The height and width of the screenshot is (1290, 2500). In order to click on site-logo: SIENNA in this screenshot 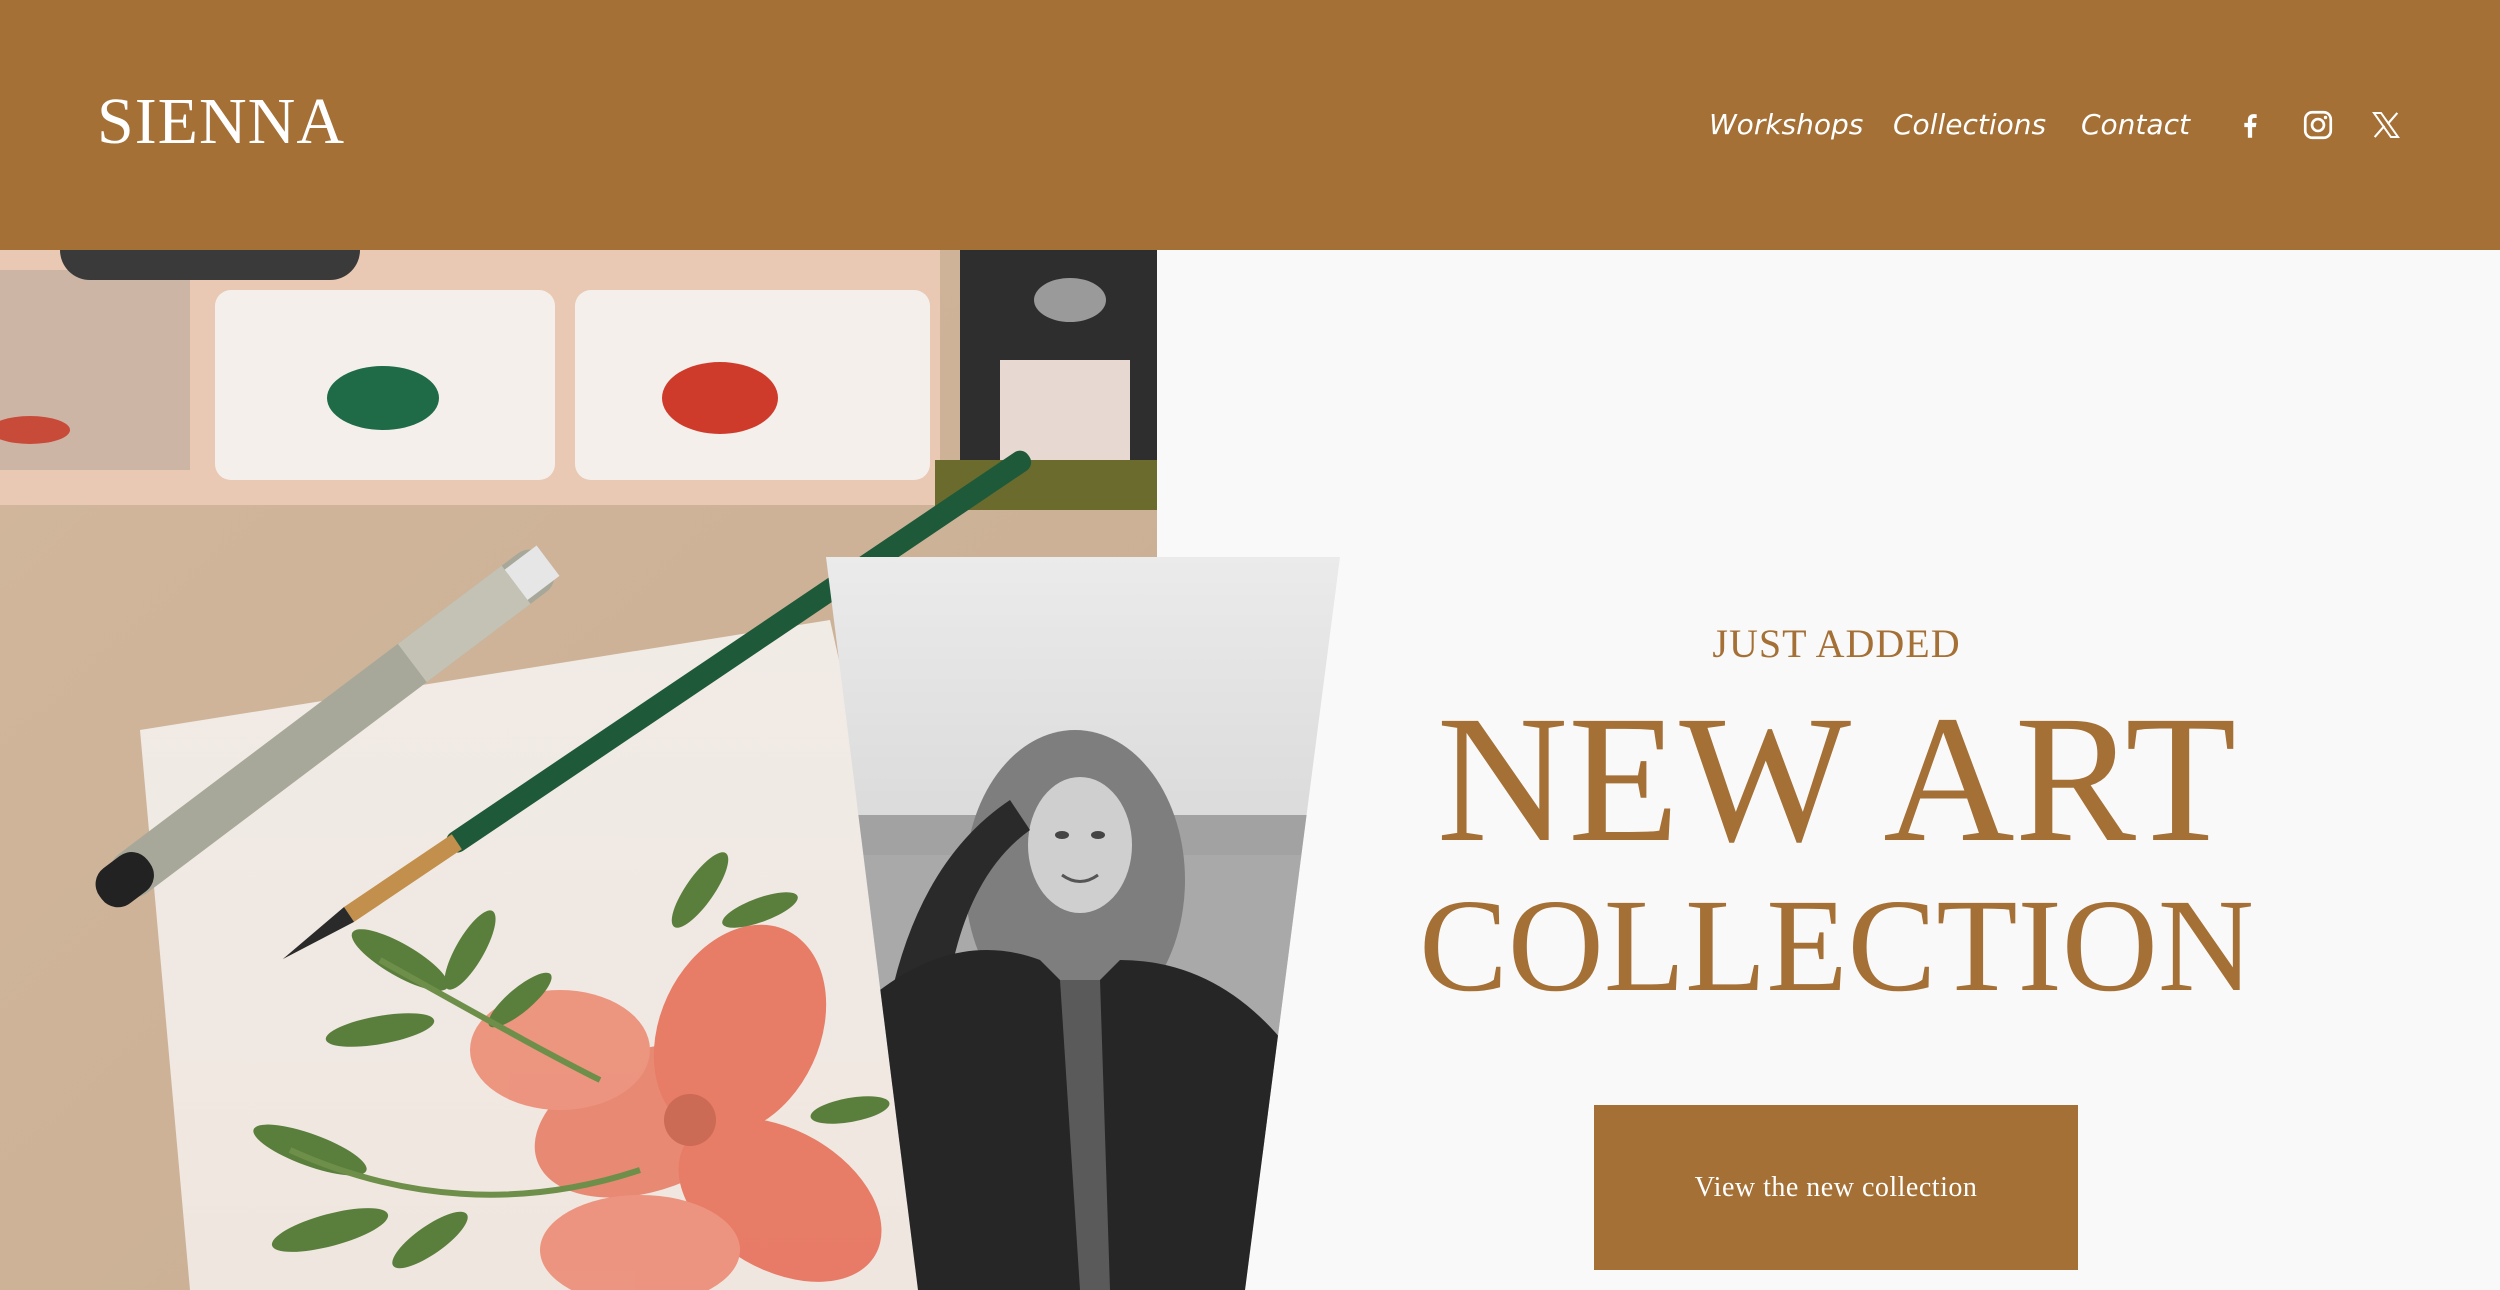, I will do `click(221, 122)`.